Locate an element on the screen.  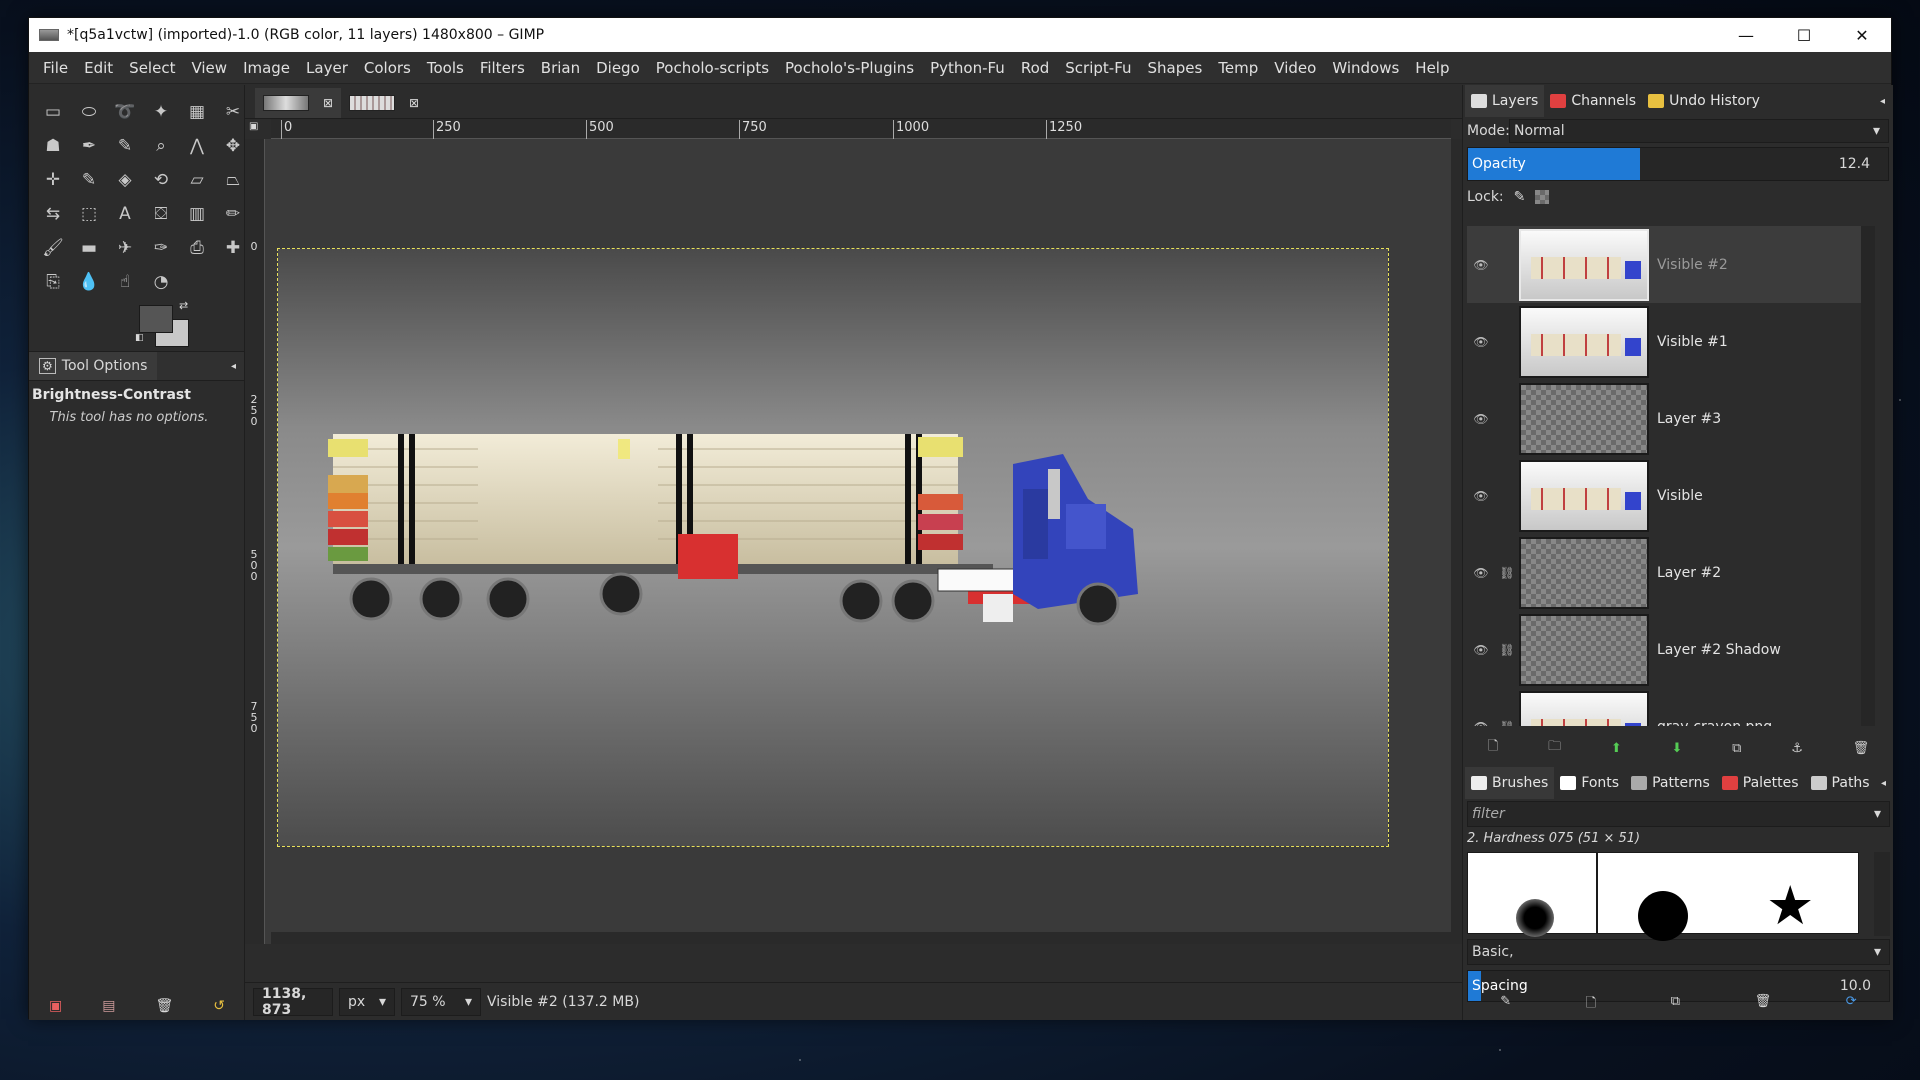
menu-pocholo-s-plugins: Pocholo's-Plugins is located at coordinates (849, 68).